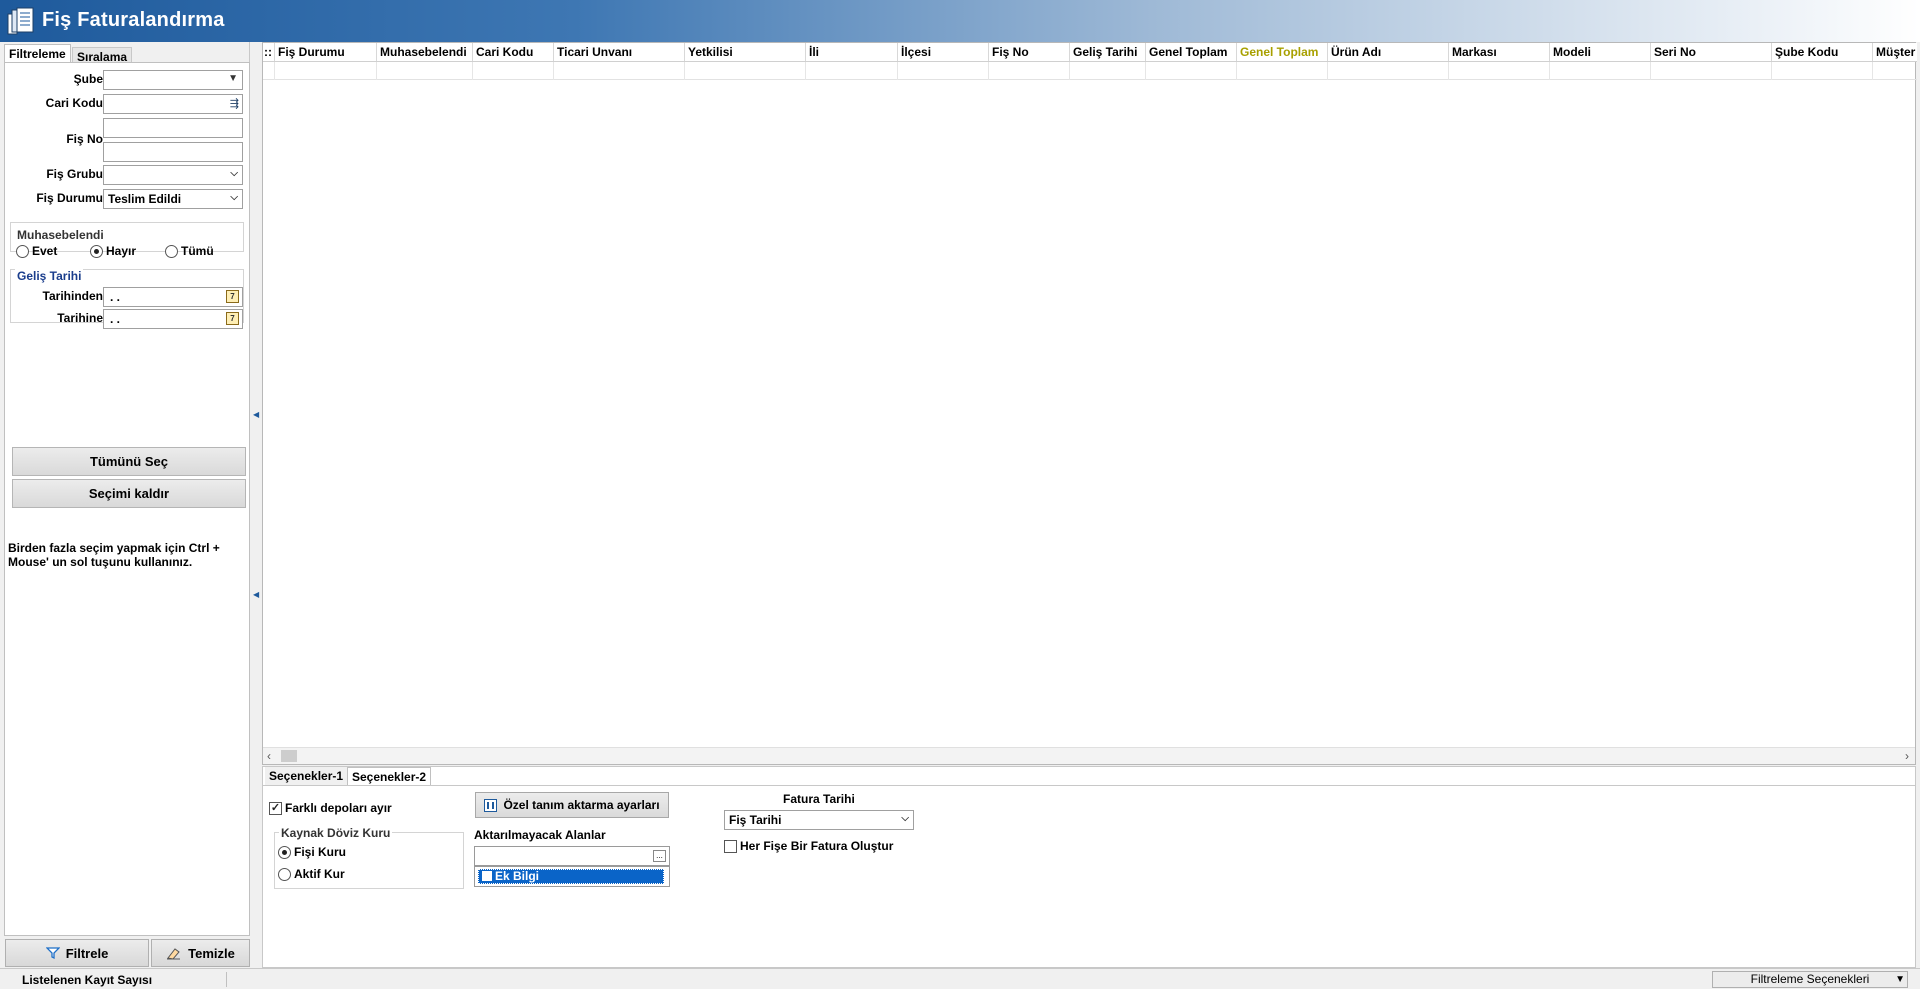  Describe the element at coordinates (145, 199) in the screenshot. I see `fis-durumu-value: Teslim Edildi` at that location.